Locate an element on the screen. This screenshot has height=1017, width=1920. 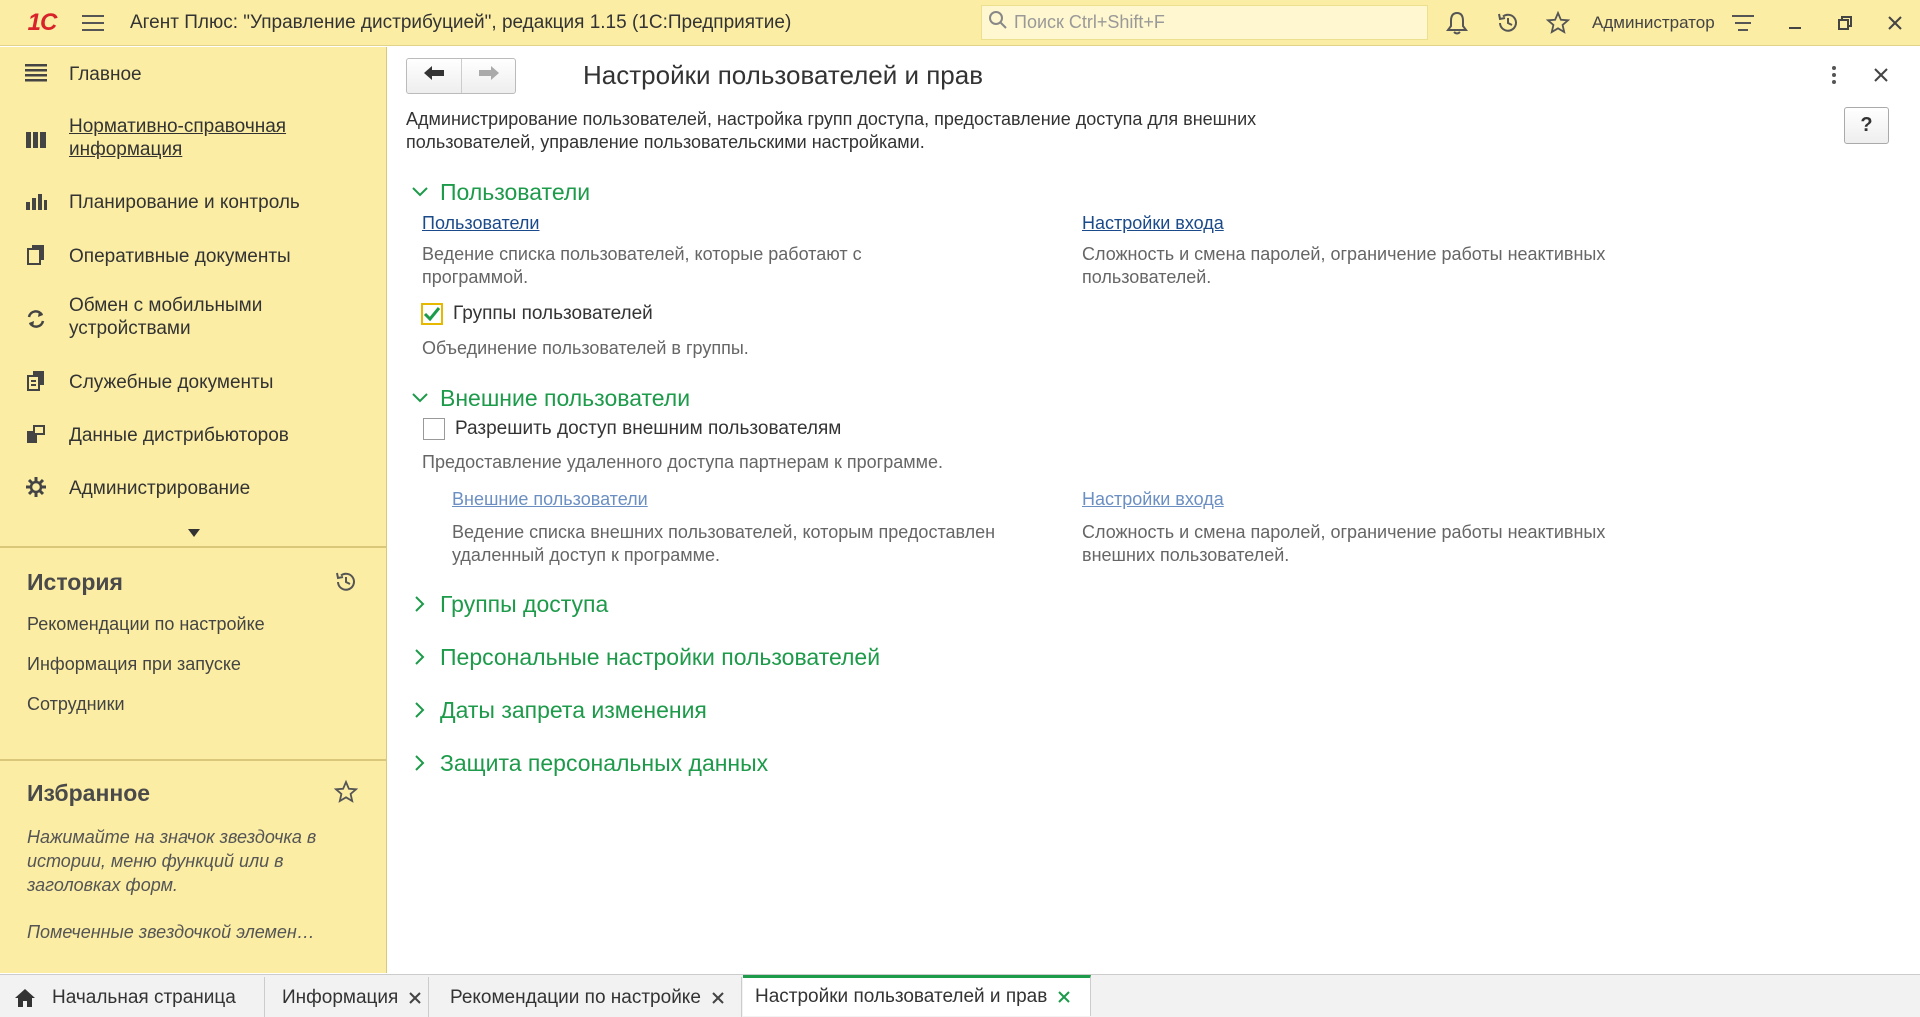
user-groups-checkbox is located at coordinates (432, 314).